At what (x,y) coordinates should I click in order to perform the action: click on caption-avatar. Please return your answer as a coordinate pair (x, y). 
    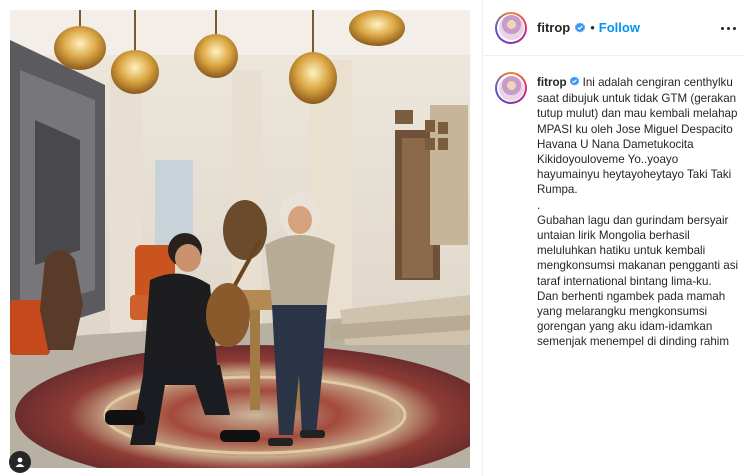
    Looking at the image, I should click on (511, 88).